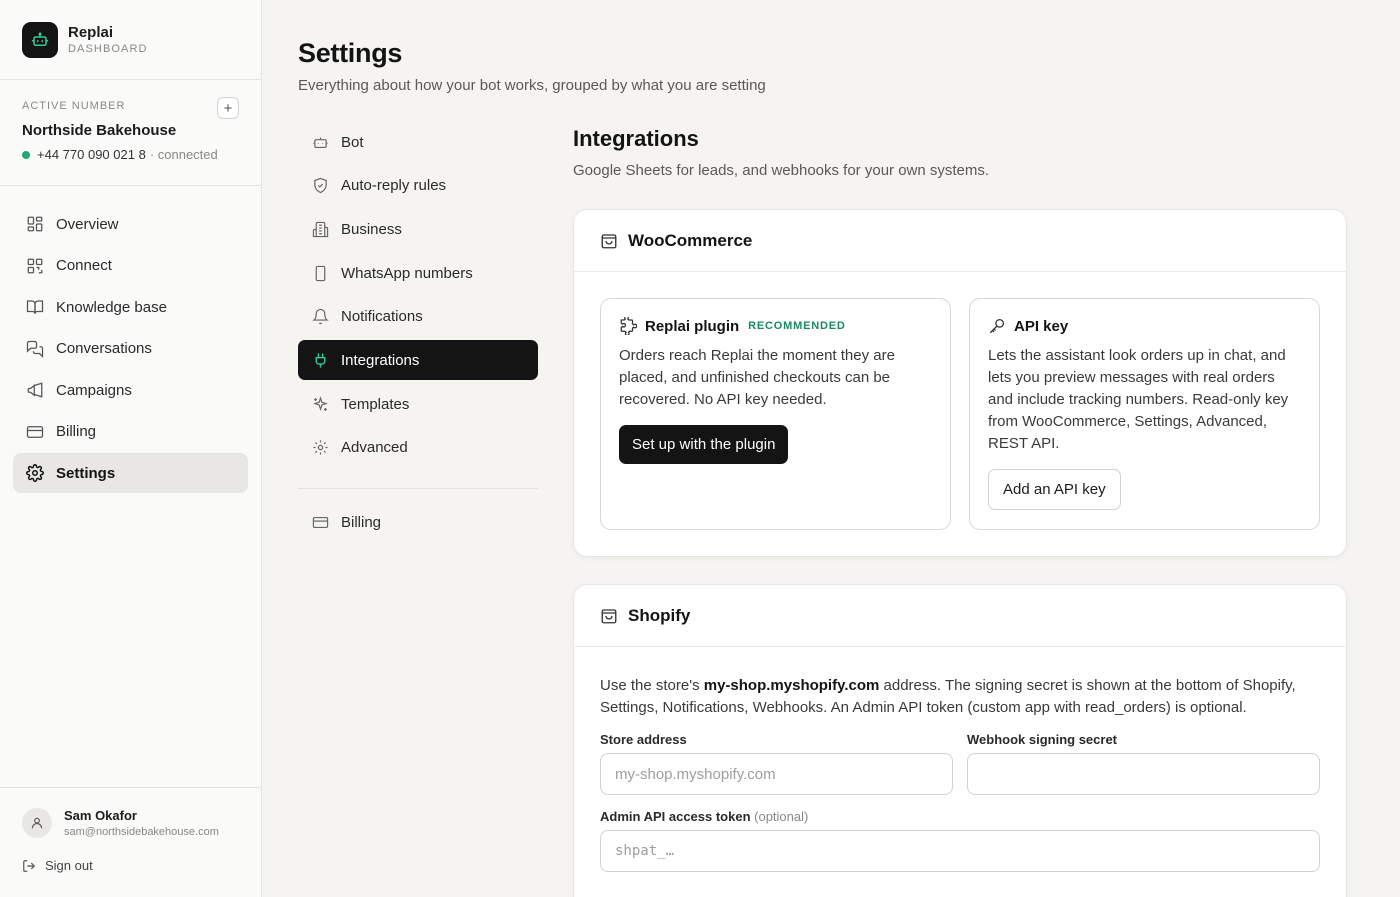 Image resolution: width=1400 pixels, height=897 pixels. Describe the element at coordinates (380, 360) in the screenshot. I see `subnav-label: Integrations` at that location.